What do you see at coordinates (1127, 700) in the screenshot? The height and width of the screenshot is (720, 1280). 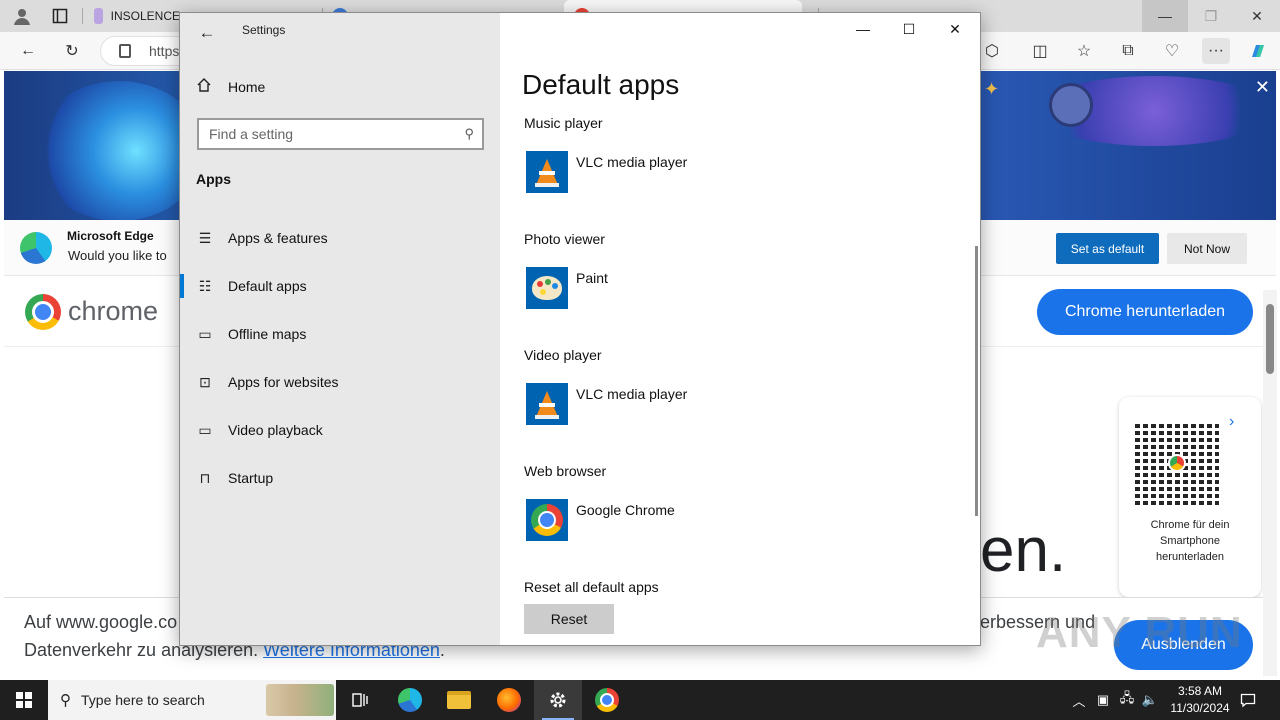 I see `network-icon: 🖧` at bounding box center [1127, 700].